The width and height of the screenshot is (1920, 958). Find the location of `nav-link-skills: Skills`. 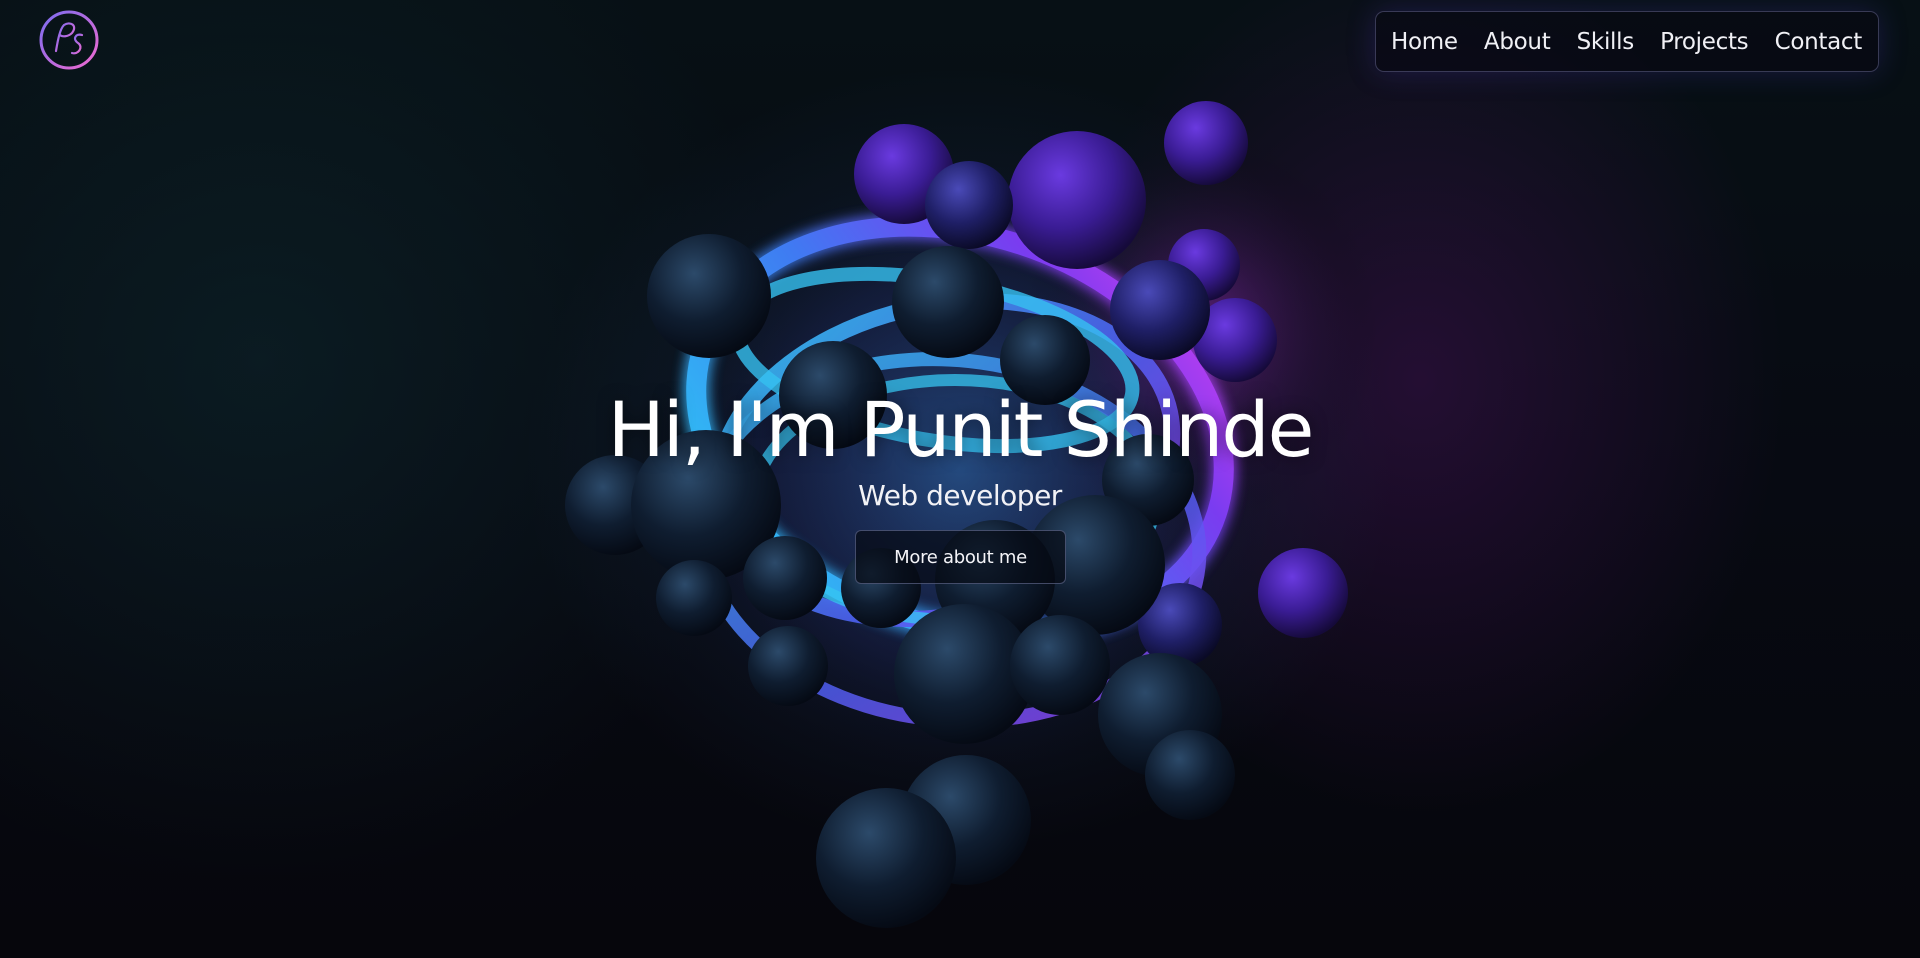

nav-link-skills: Skills is located at coordinates (1606, 42).